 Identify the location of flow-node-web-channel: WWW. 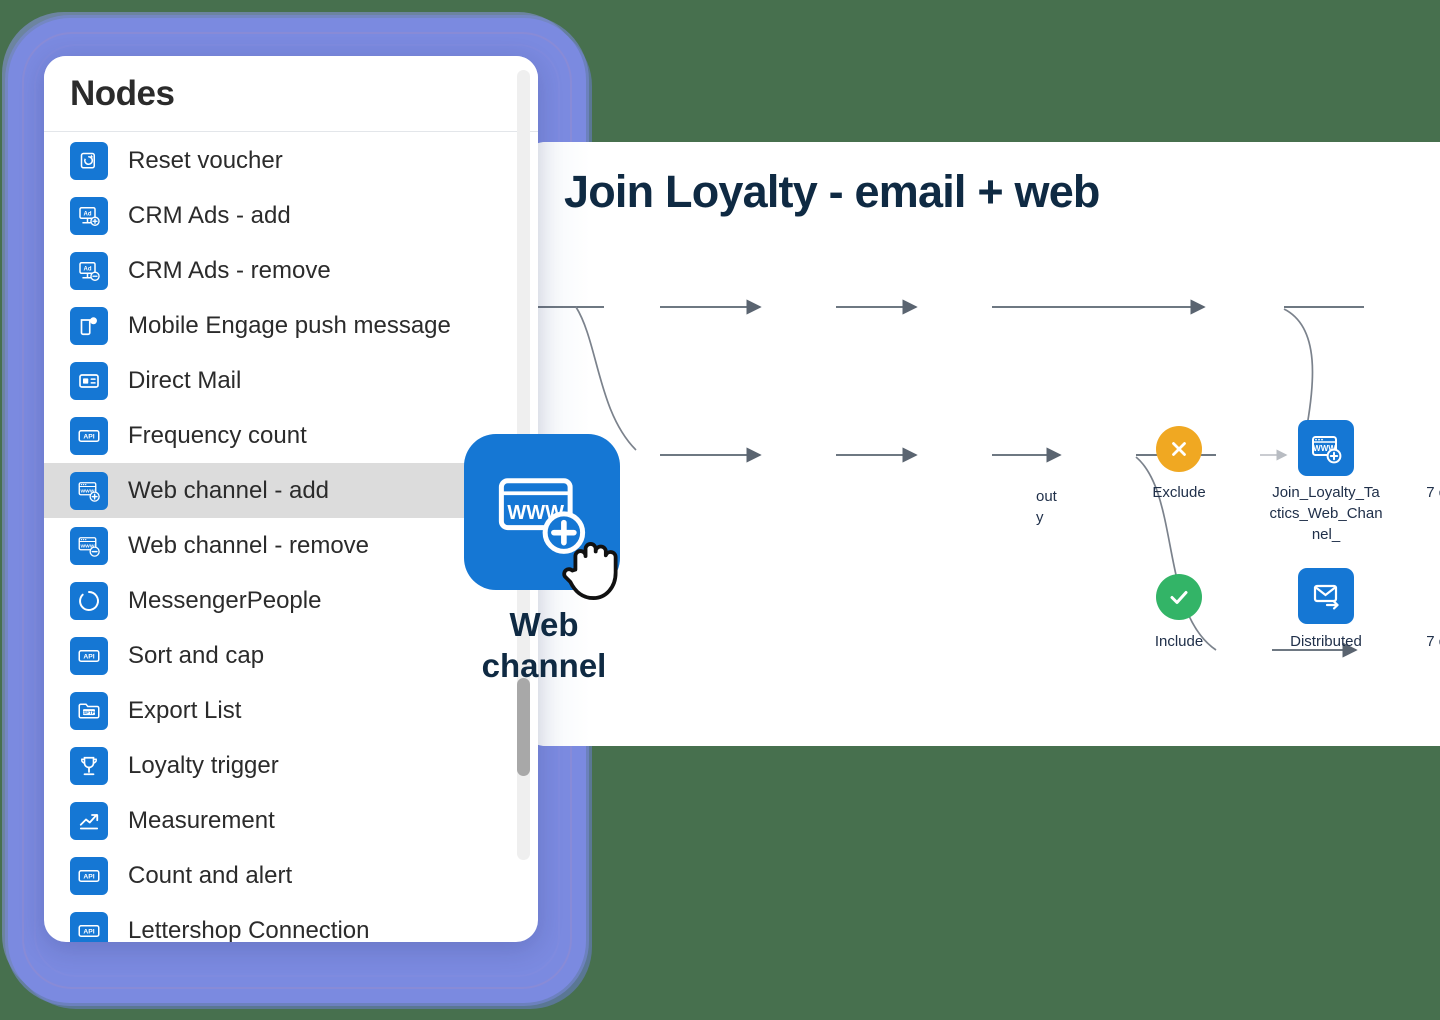
(1326, 448).